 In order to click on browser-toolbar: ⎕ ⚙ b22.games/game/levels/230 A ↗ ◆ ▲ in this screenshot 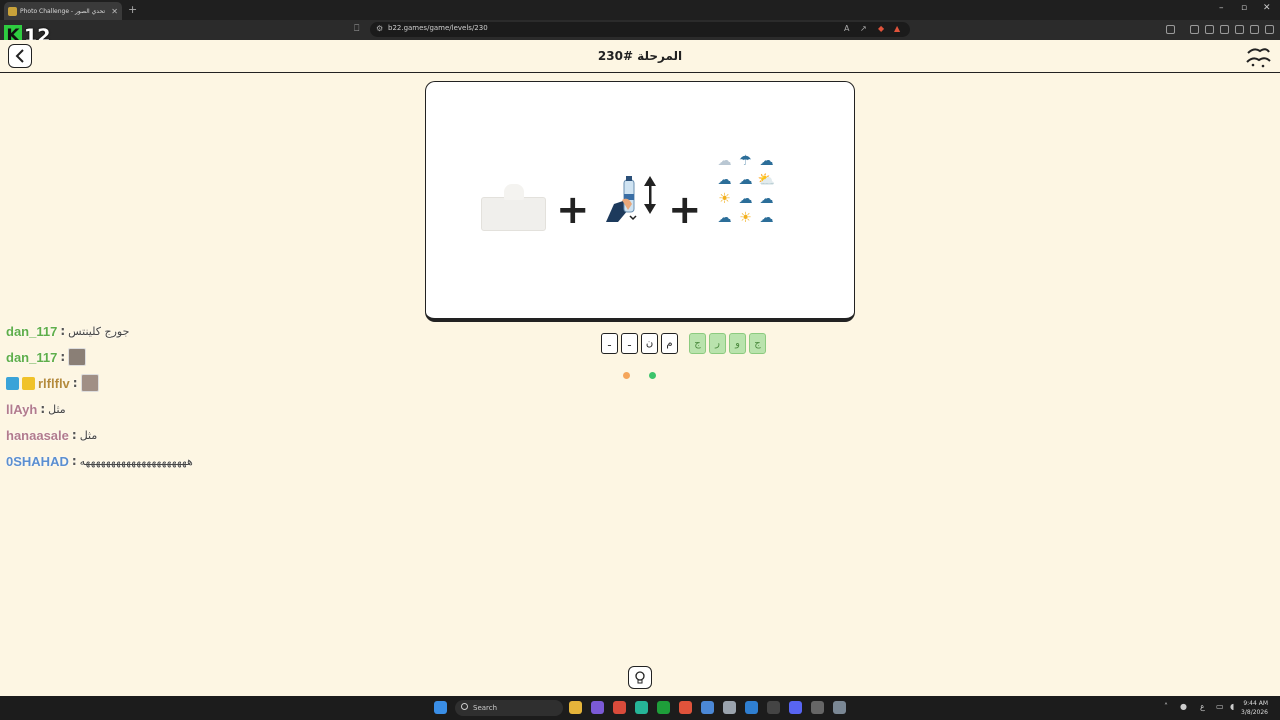, I will do `click(640, 30)`.